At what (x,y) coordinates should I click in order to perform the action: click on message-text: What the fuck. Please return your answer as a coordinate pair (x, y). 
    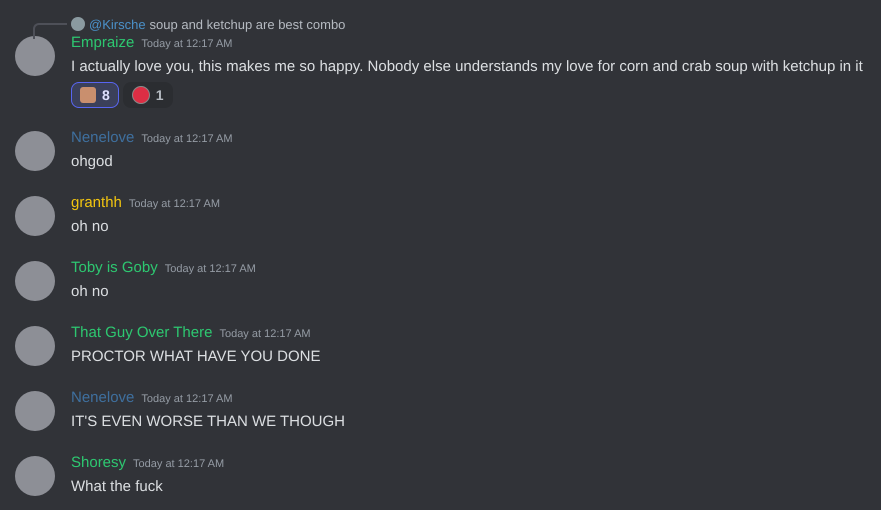
    Looking at the image, I should click on (117, 487).